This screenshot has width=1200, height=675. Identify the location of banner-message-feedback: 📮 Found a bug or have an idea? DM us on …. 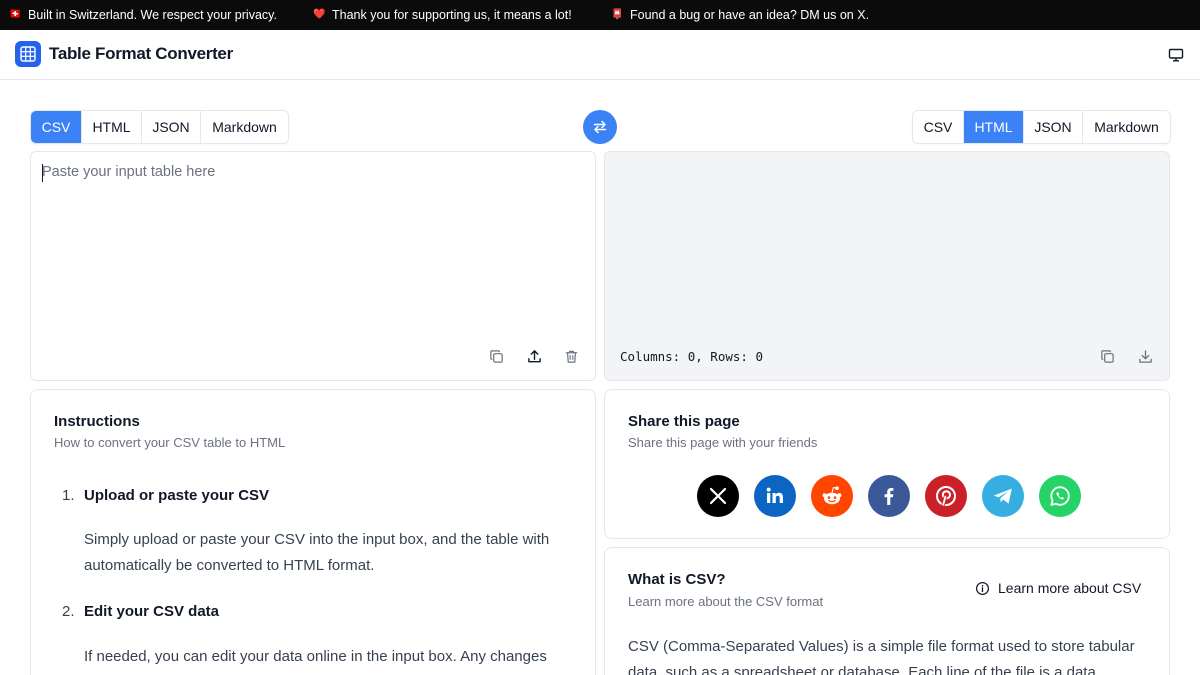
(740, 15).